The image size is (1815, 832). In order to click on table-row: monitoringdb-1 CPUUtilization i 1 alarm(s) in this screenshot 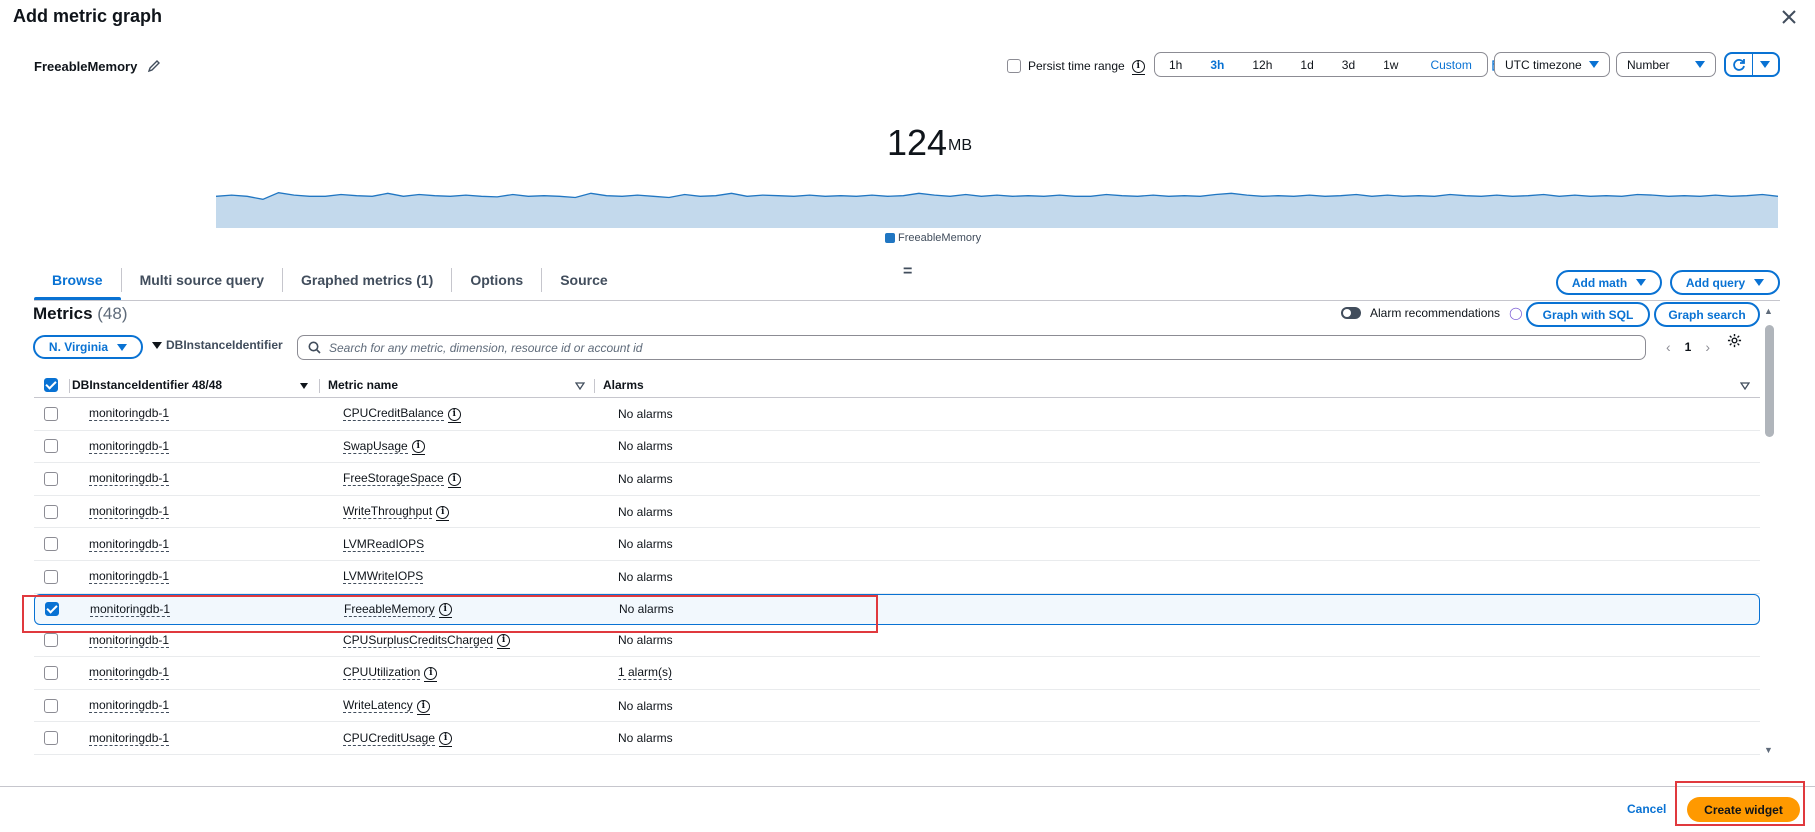, I will do `click(897, 673)`.